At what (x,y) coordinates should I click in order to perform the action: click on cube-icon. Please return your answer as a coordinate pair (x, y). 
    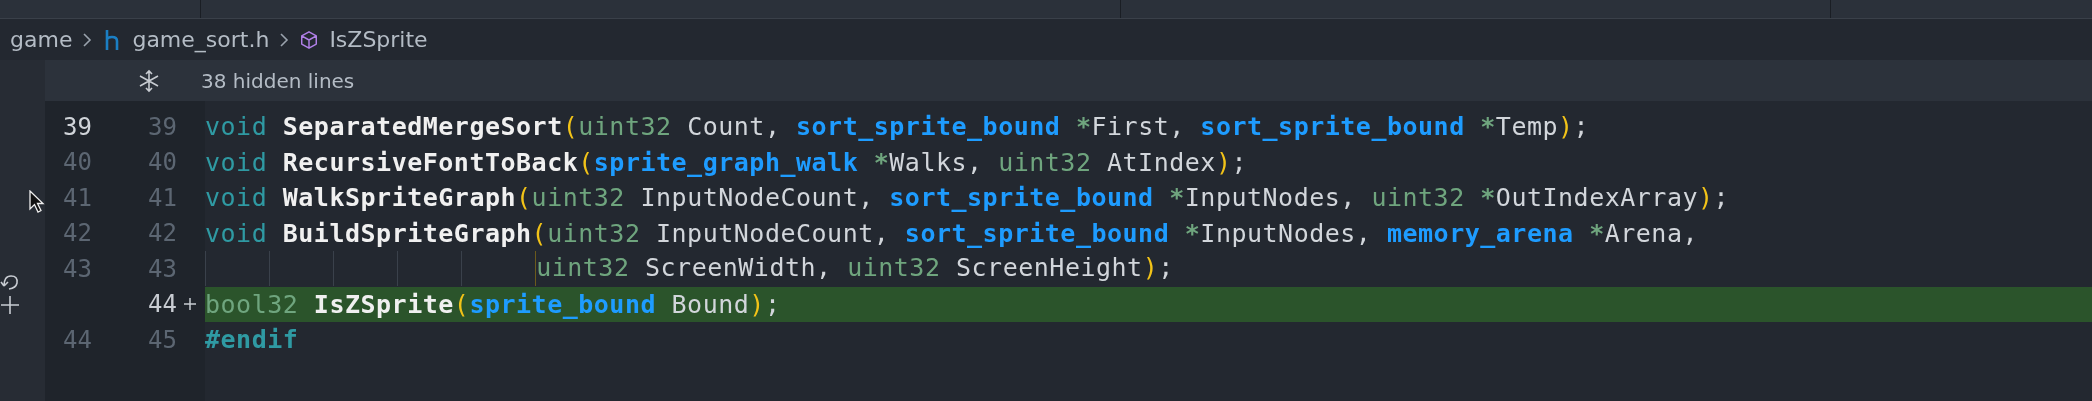
    Looking at the image, I should click on (309, 39).